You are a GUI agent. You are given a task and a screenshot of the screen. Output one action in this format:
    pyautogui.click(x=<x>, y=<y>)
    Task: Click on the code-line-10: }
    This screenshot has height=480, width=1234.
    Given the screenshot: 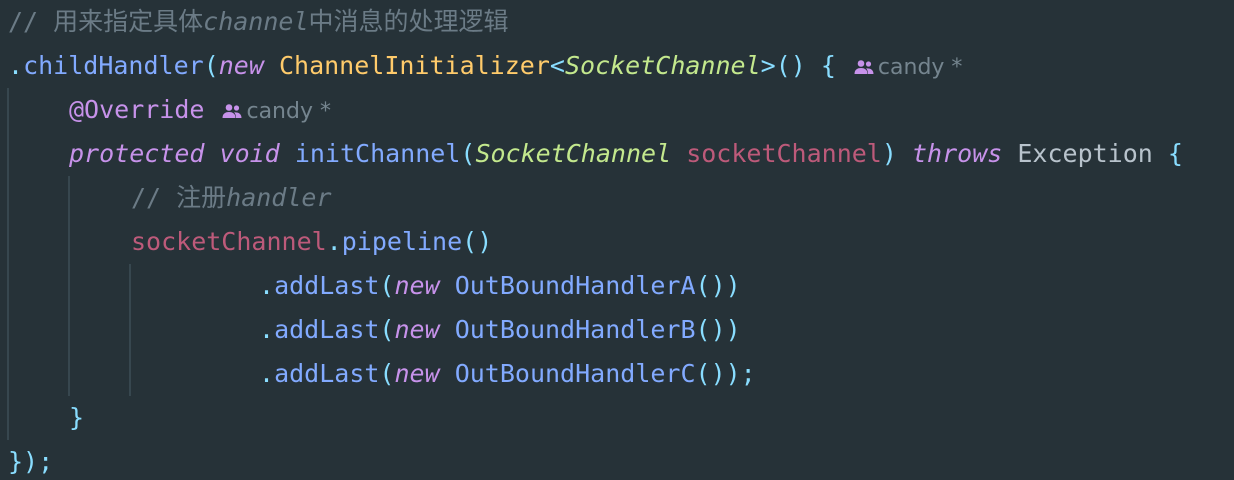 What is the action you would take?
    pyautogui.click(x=76, y=418)
    